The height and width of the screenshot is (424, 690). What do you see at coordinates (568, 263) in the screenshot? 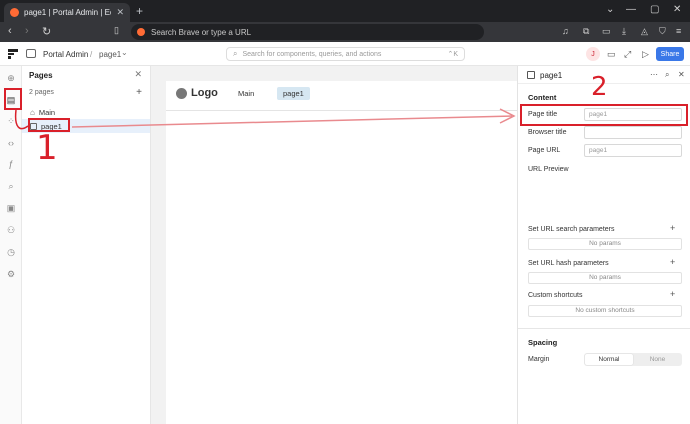
I see `url-hash-params-label: Set URL hash parameters` at bounding box center [568, 263].